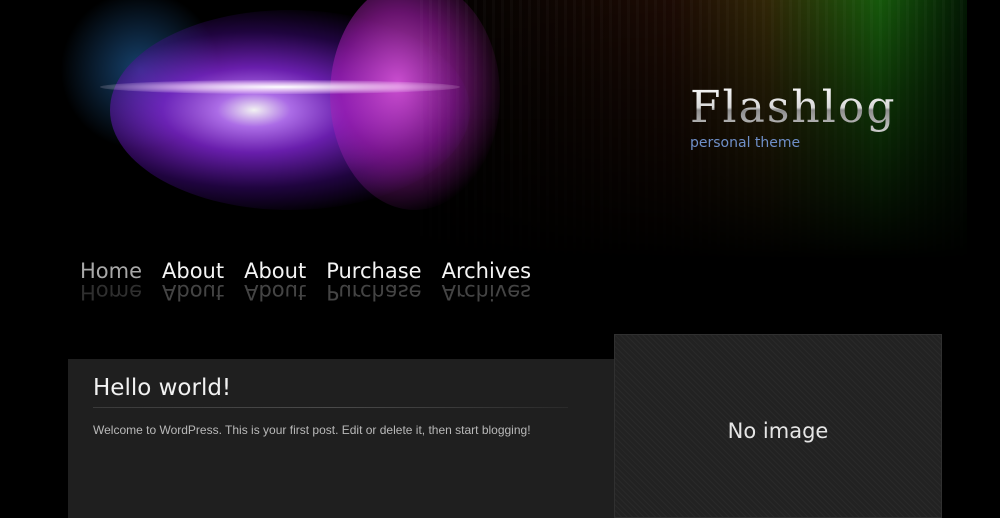  I want to click on site-tagline: personal theme, so click(745, 143).